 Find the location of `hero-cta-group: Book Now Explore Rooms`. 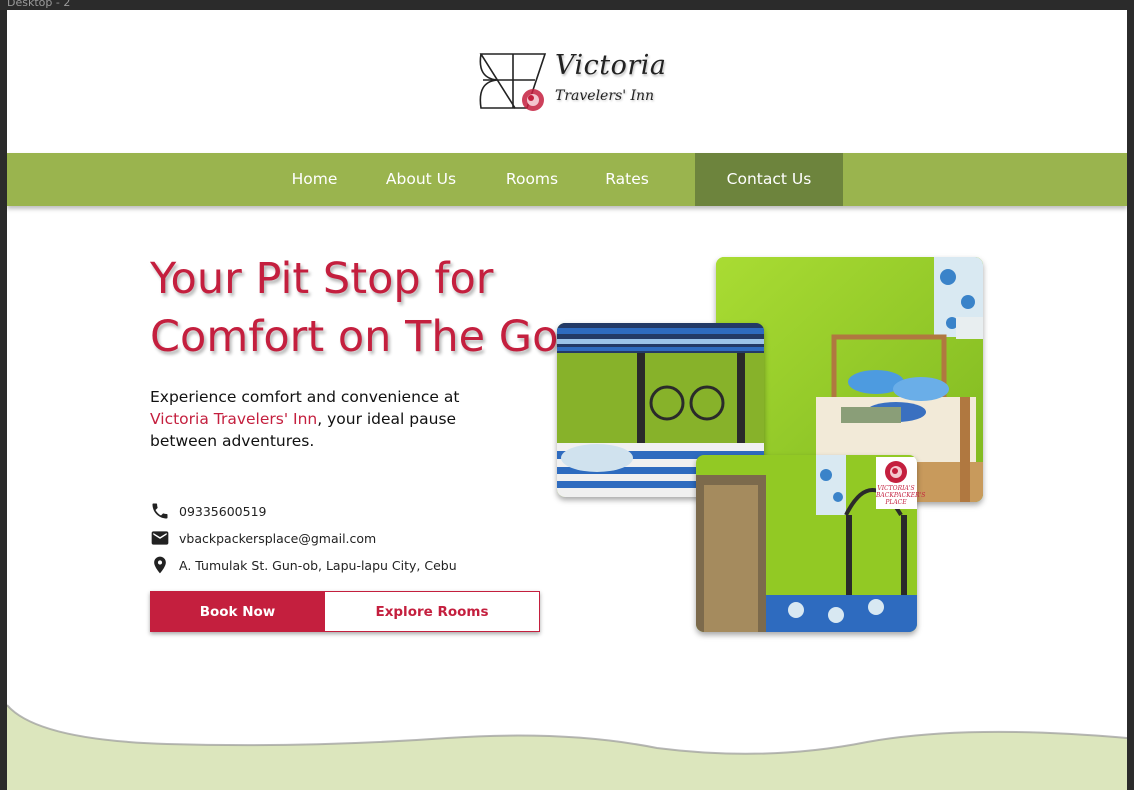

hero-cta-group: Book Now Explore Rooms is located at coordinates (345, 611).